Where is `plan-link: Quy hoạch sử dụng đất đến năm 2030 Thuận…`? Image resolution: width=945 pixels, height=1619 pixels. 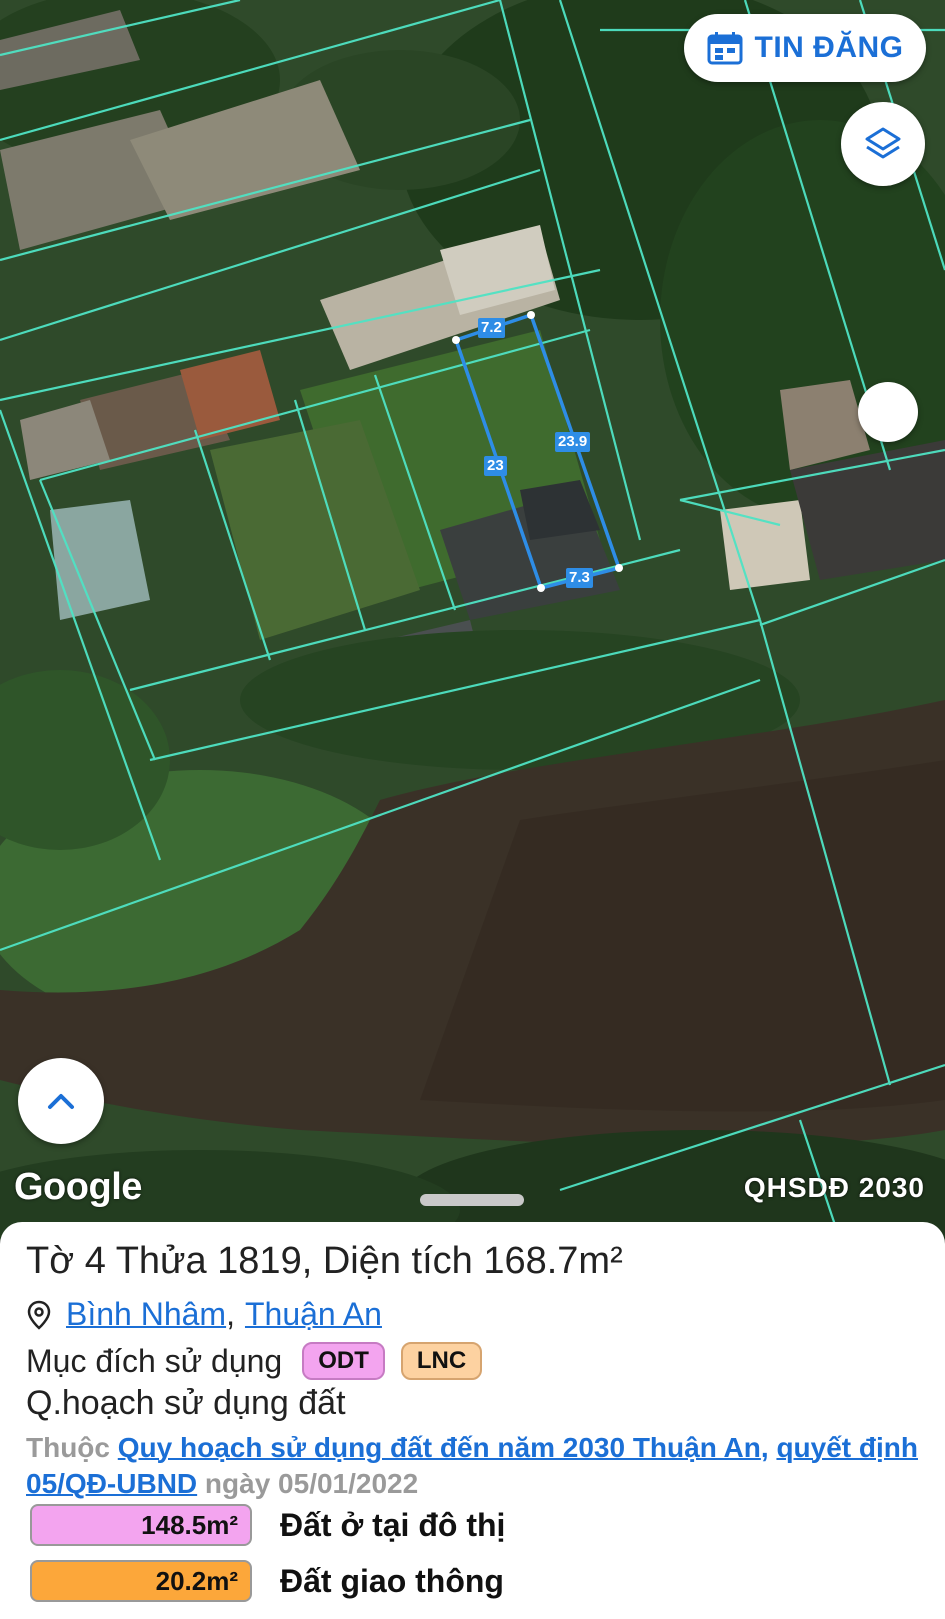
plan-link: Quy hoạch sử dụng đất đến năm 2030 Thuận… is located at coordinates (439, 1447).